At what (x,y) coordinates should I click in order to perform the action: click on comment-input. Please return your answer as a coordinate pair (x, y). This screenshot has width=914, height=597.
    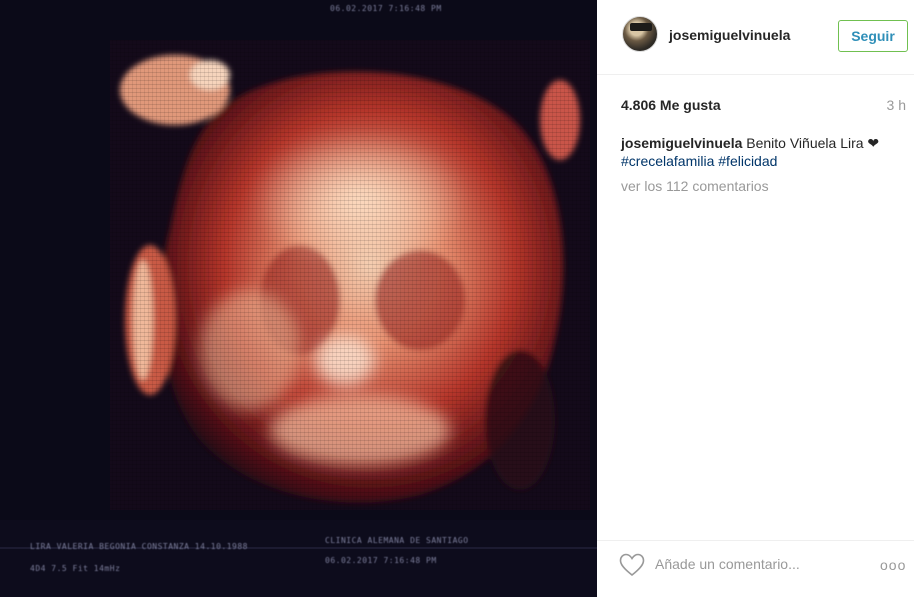
    Looking at the image, I should click on (755, 564).